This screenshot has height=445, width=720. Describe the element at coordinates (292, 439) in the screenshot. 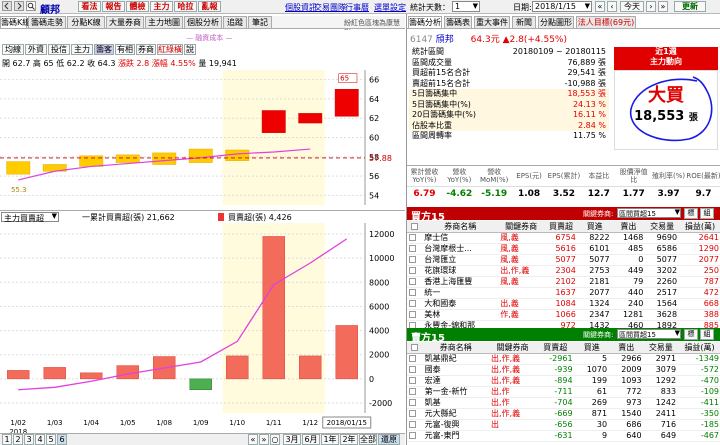

I see `period-3m: 3月` at that location.